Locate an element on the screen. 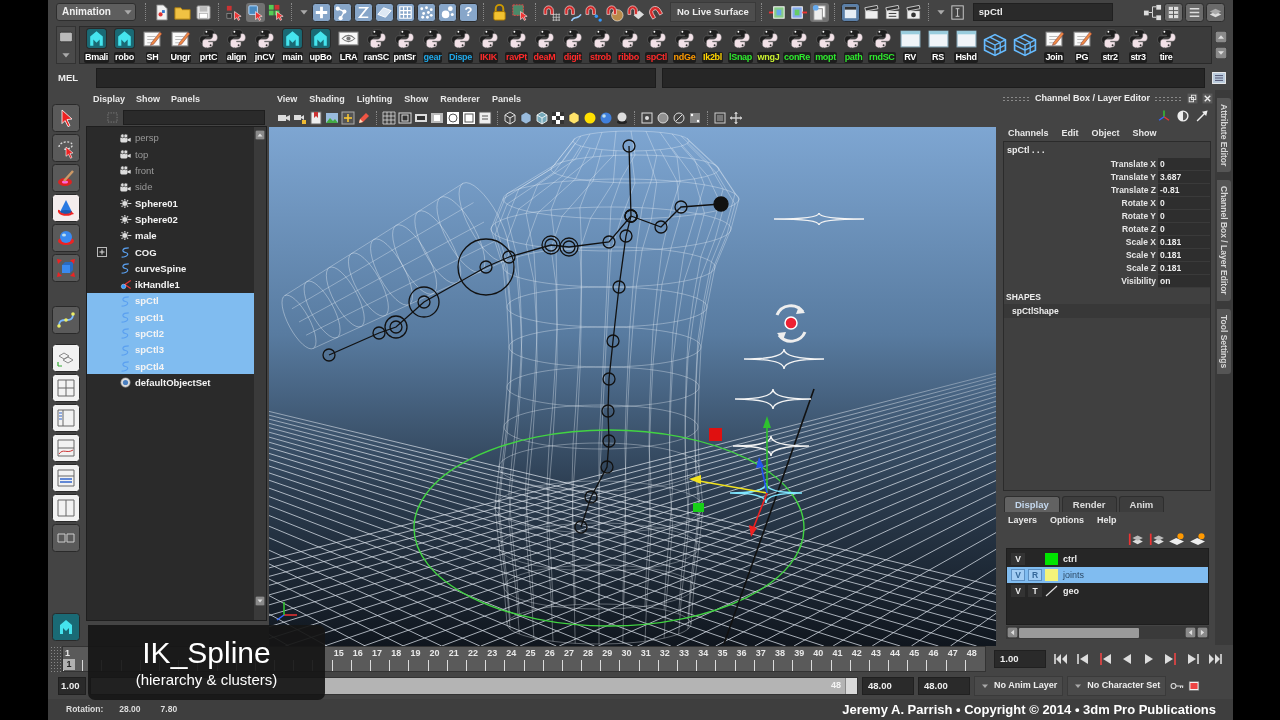 This screenshot has width=1280, height=720. menu-item: Show is located at coordinates (1144, 133).